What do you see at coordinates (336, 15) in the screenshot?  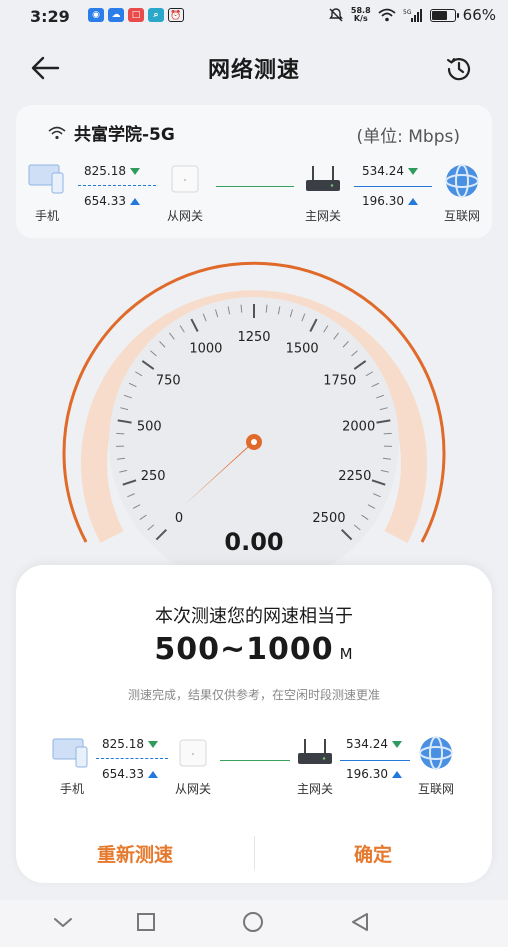 I see `mute-icon` at bounding box center [336, 15].